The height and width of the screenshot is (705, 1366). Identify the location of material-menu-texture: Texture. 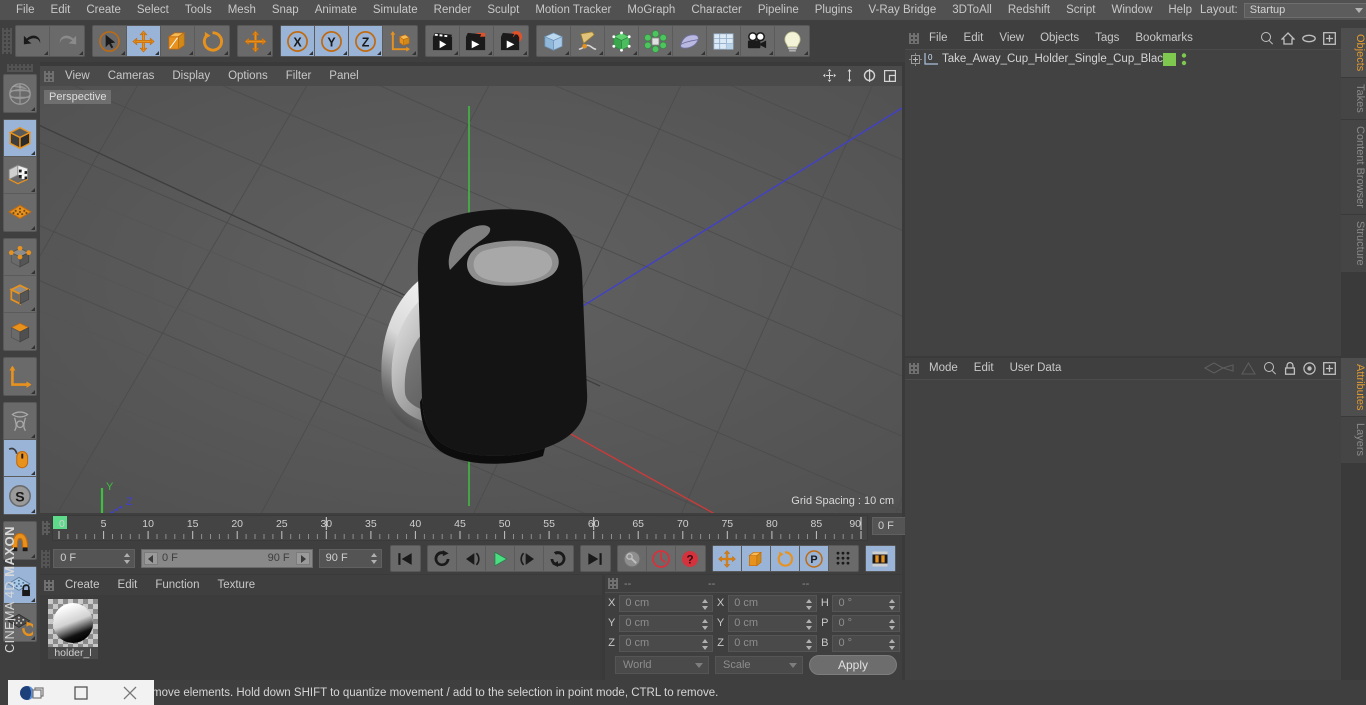
(236, 585).